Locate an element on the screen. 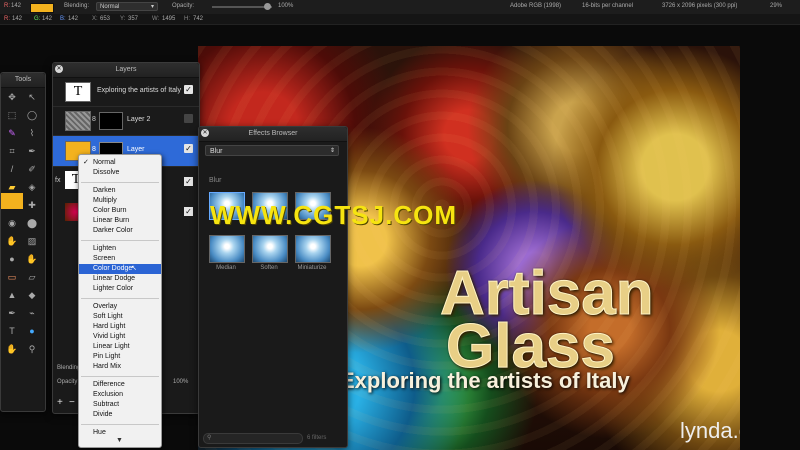 This screenshot has height=450, width=800. gradient-tool-icon: ◈ is located at coordinates (32, 187).